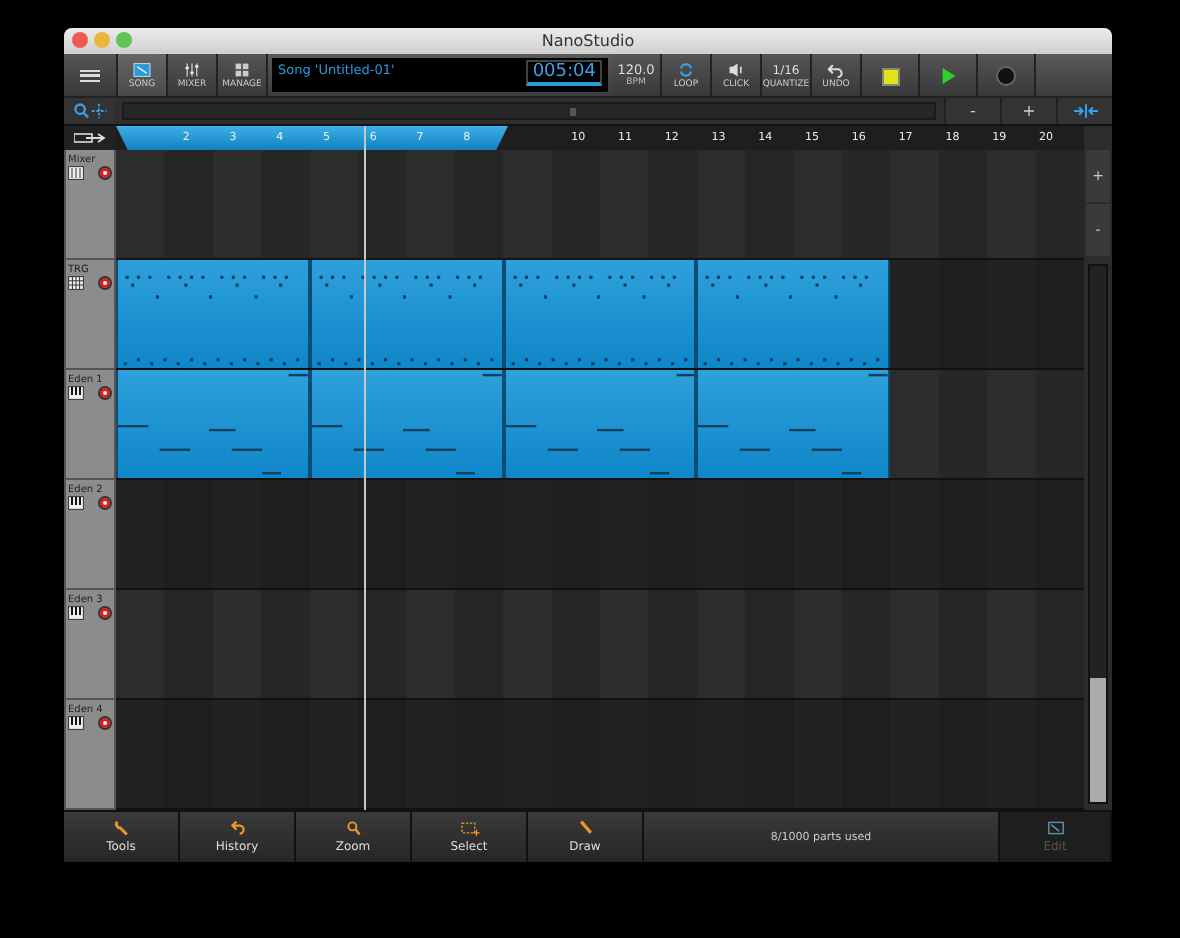 This screenshot has height=938, width=1180. I want to click on zoom-step-button: +, so click(1028, 111).